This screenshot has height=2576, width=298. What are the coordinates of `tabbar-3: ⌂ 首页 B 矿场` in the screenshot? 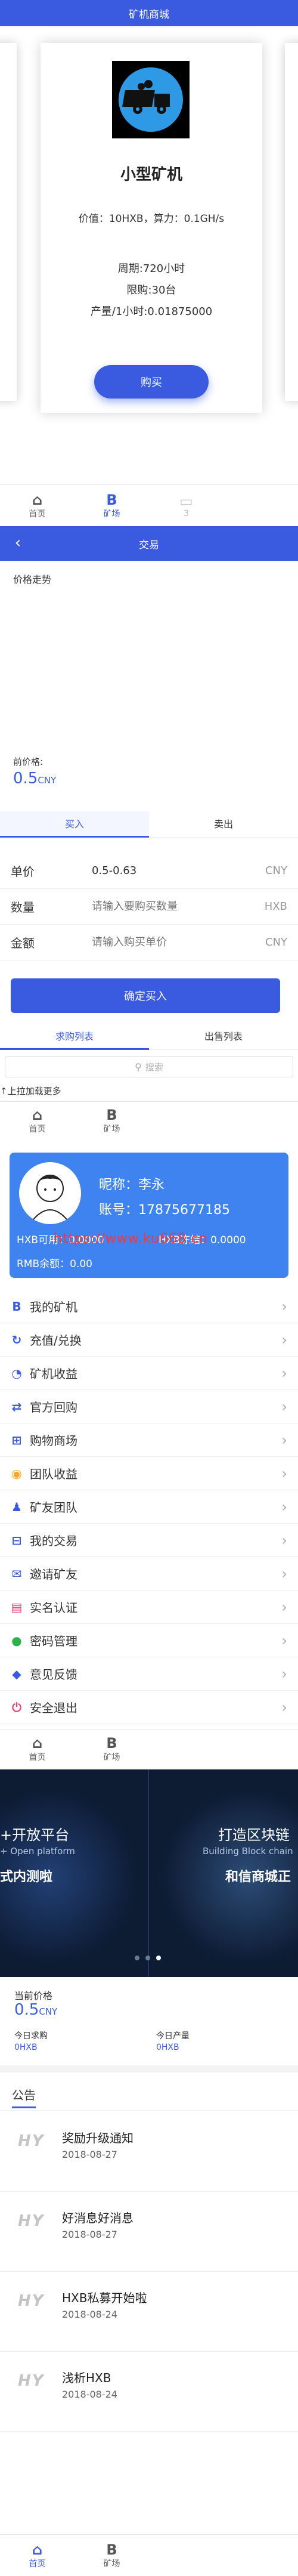 It's located at (149, 1748).